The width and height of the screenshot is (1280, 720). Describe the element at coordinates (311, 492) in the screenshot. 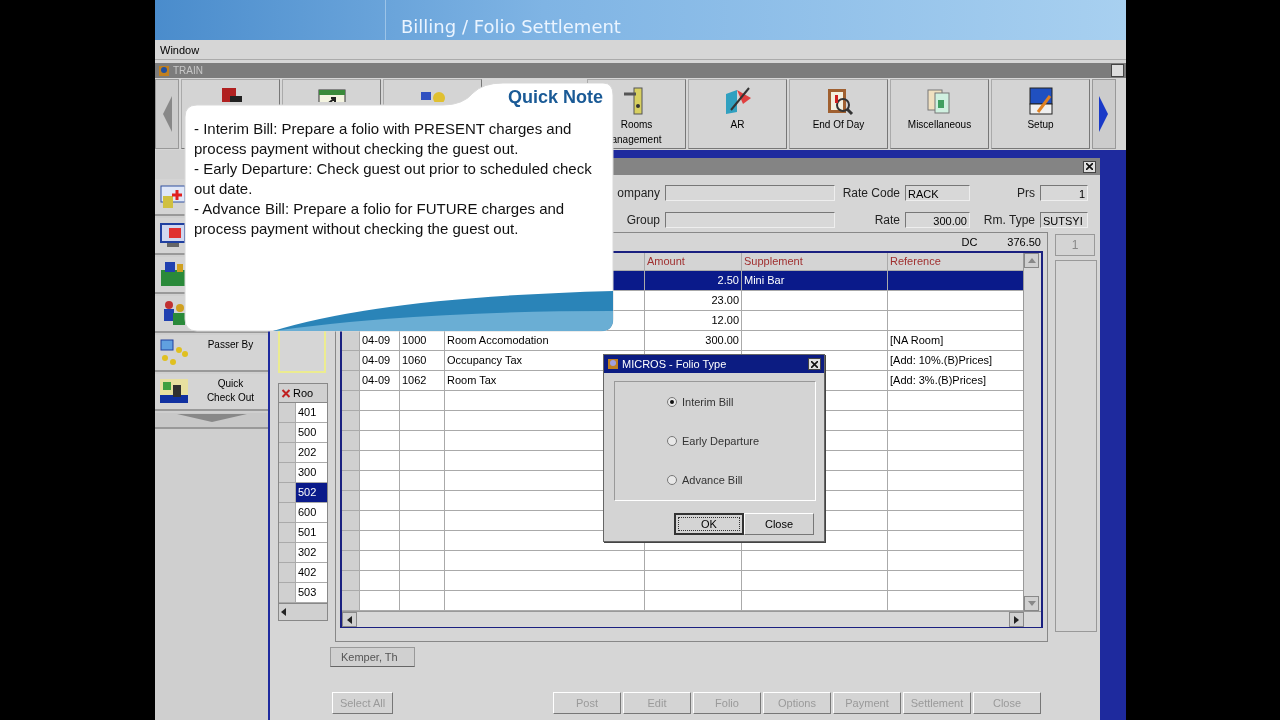

I see `room-cell: 502` at that location.